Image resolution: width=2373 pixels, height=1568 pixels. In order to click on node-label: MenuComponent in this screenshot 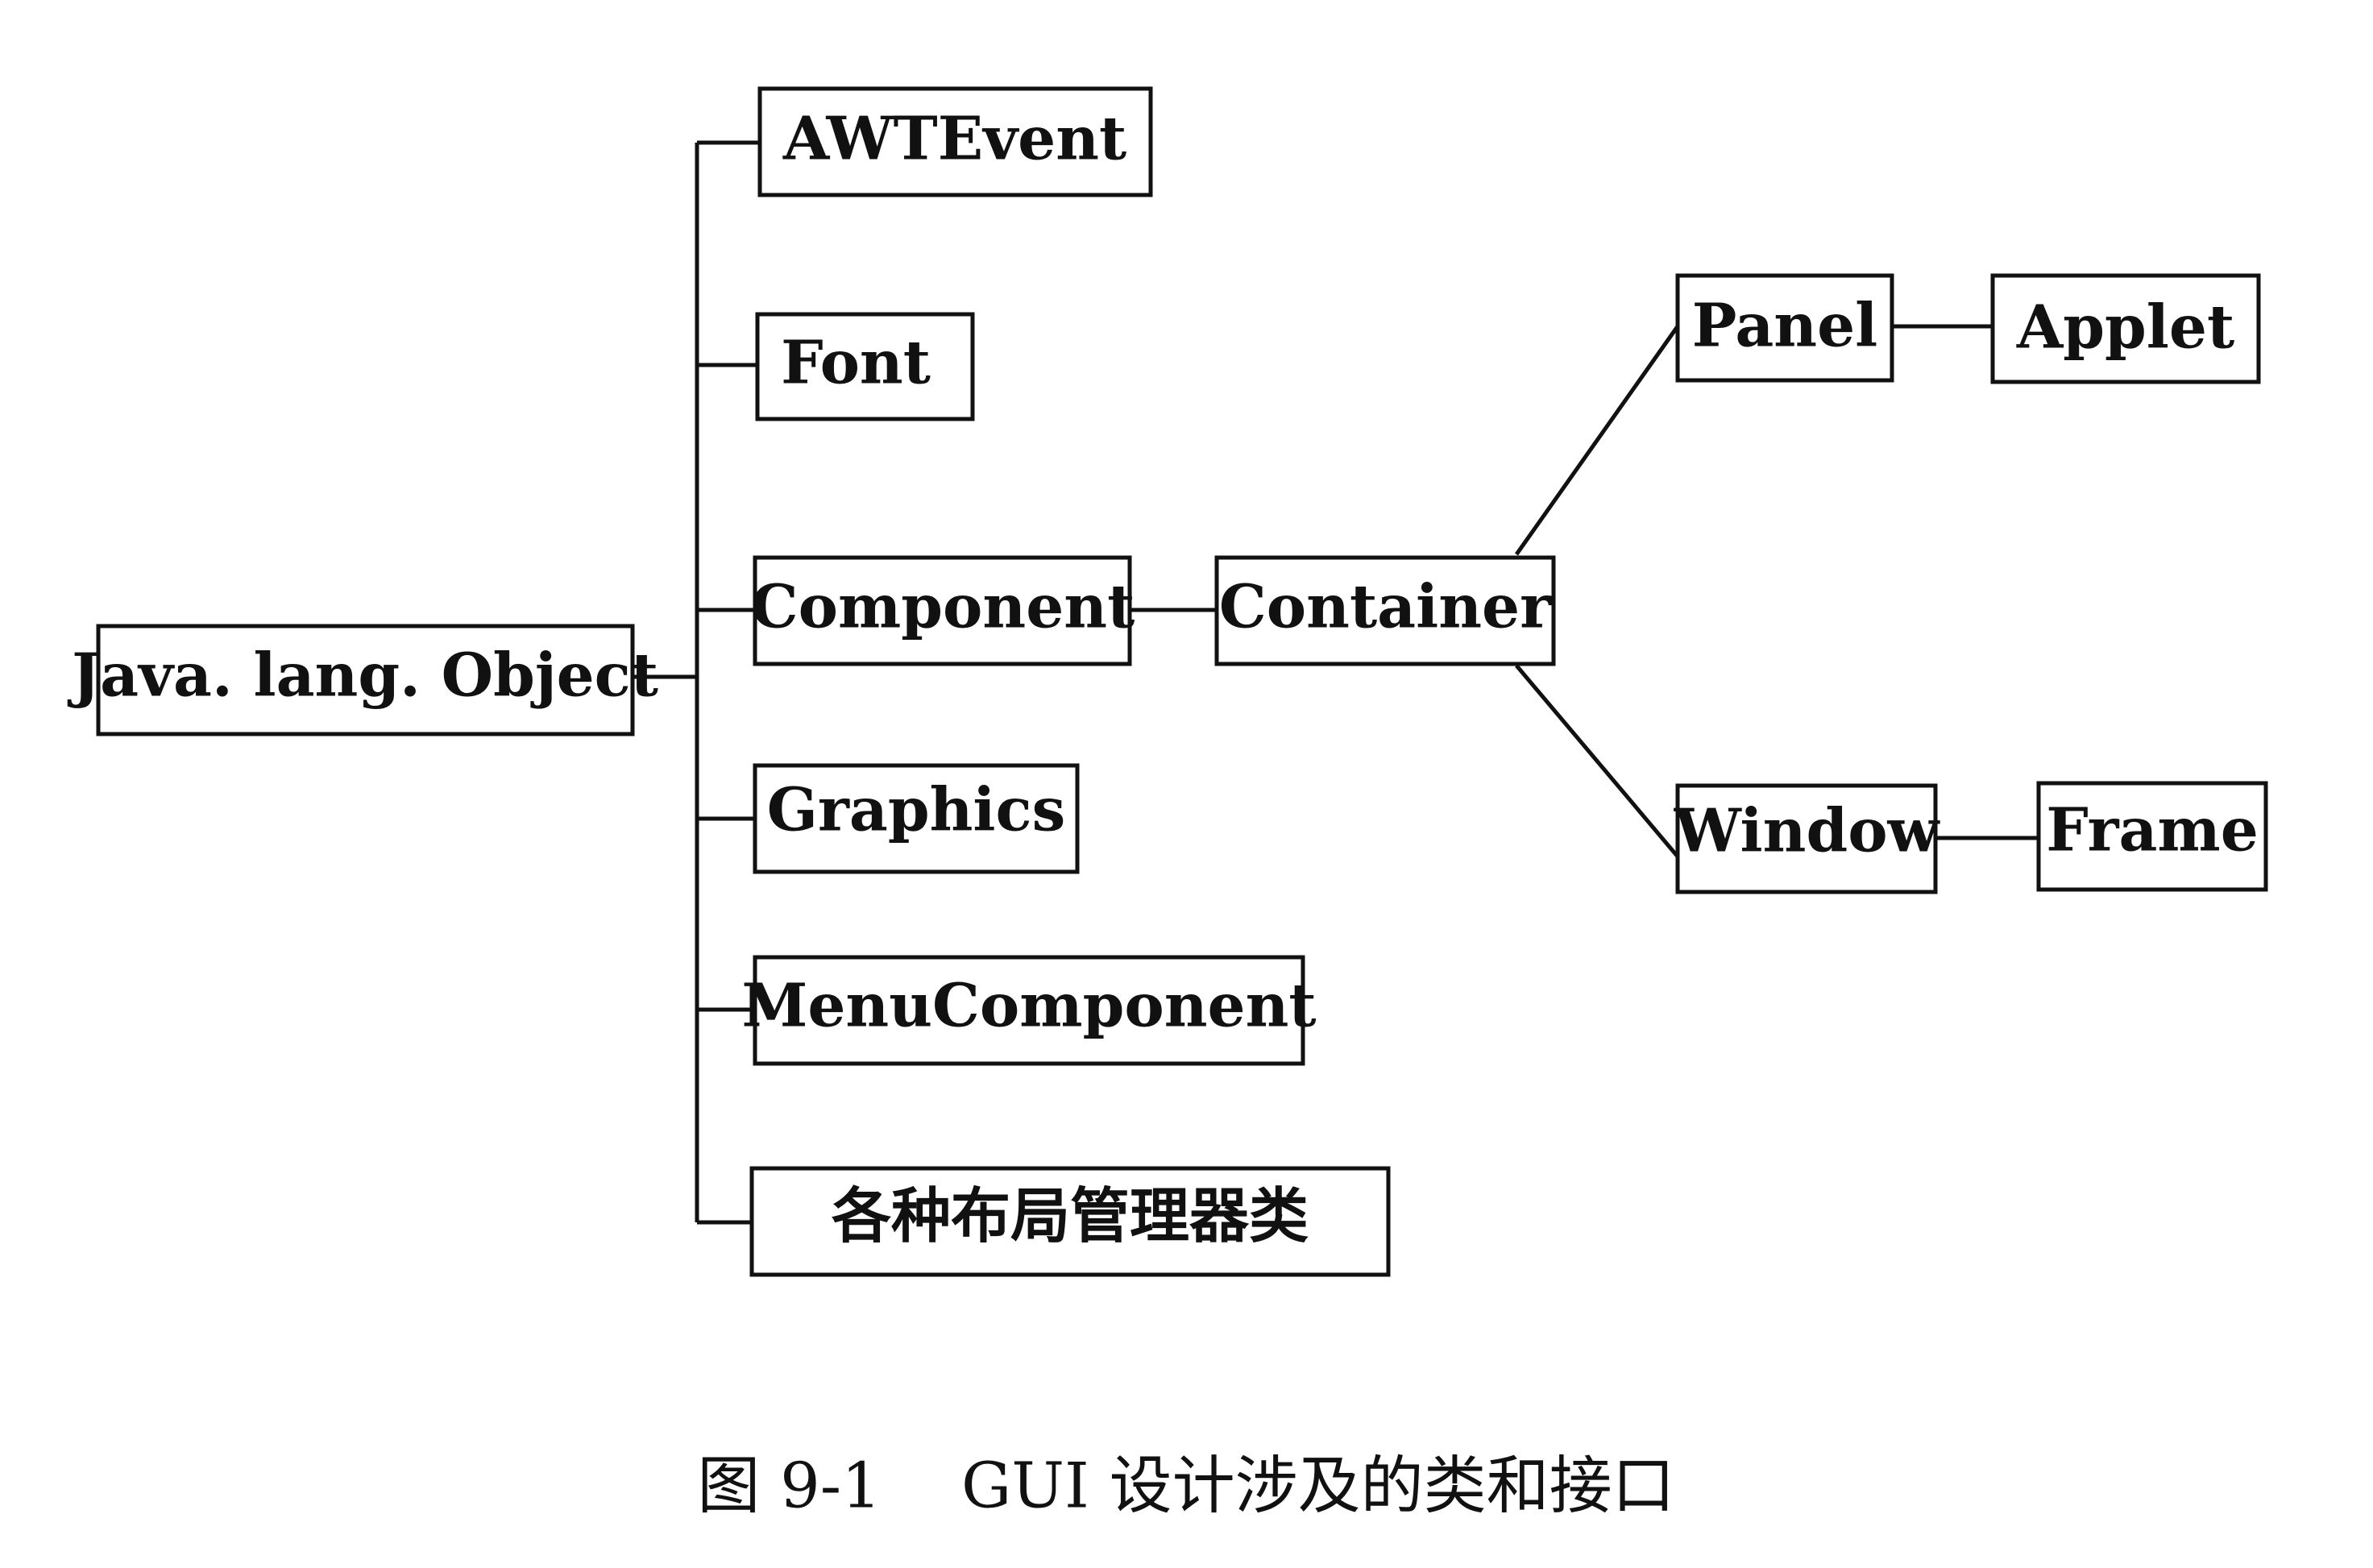, I will do `click(1028, 1006)`.